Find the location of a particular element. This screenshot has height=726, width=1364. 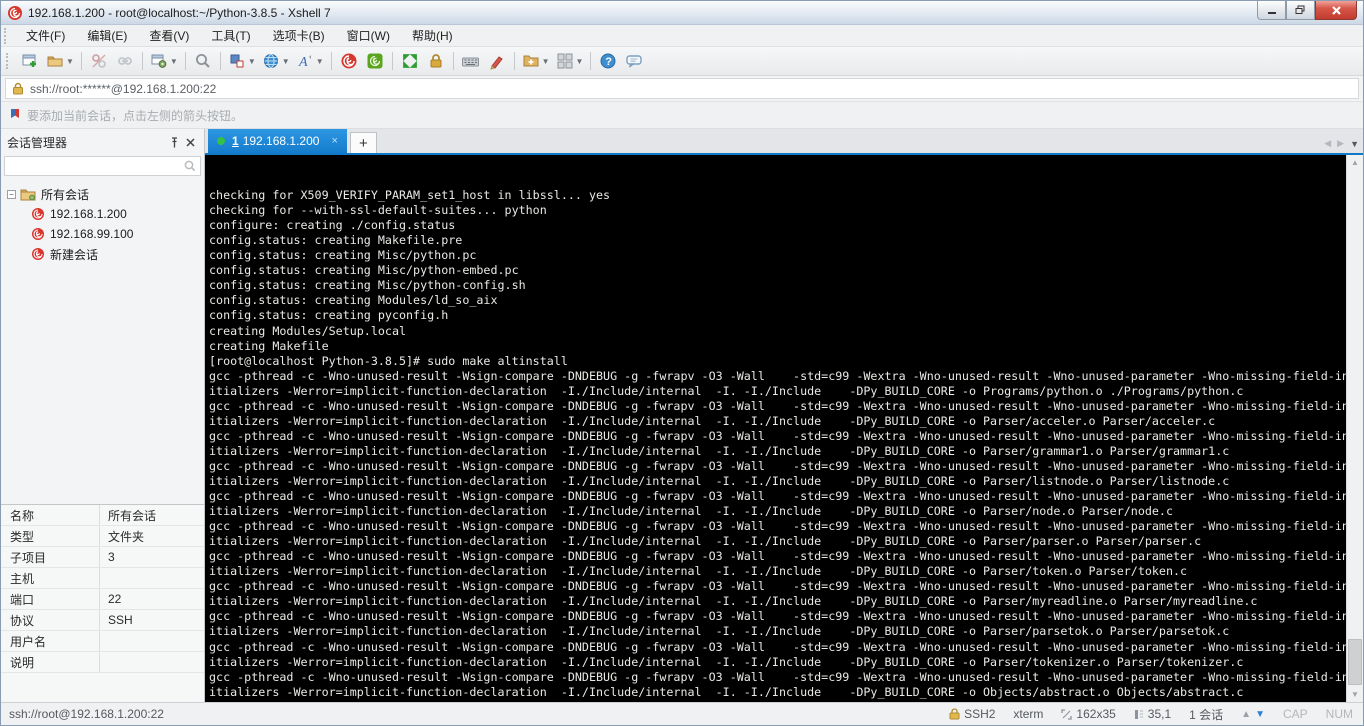

tree-session-item: 192.168.1.200 is located at coordinates (102, 214).